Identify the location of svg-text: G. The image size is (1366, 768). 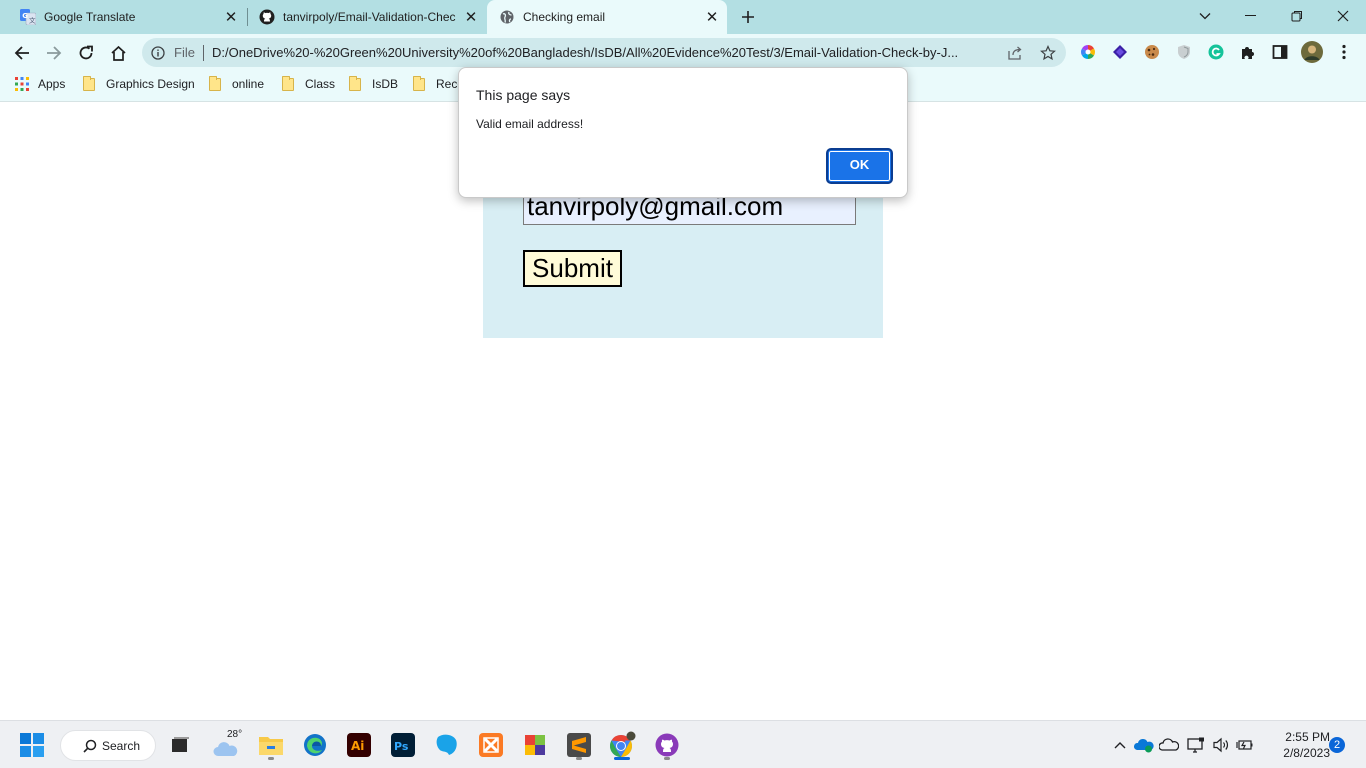
(25, 16).